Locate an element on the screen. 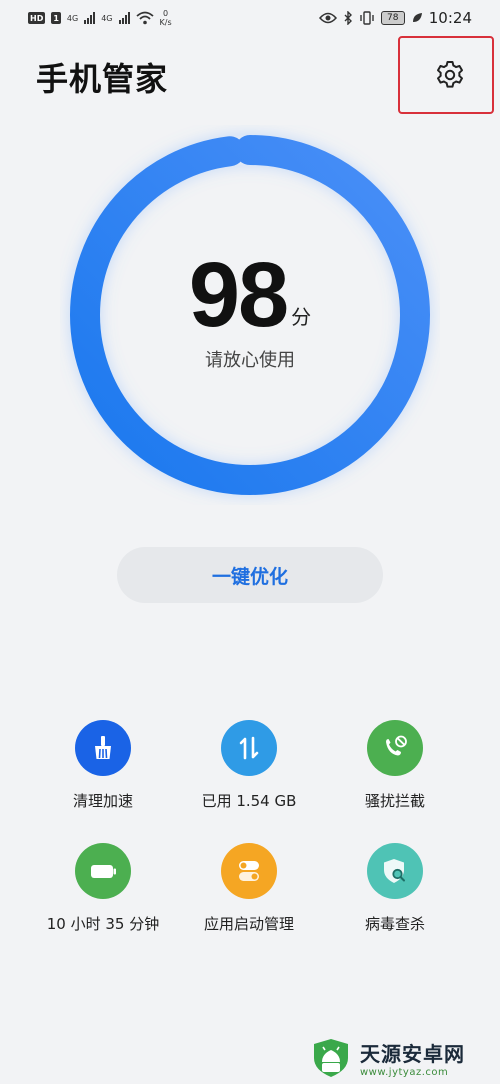 The height and width of the screenshot is (1084, 500). call-block-icon is located at coordinates (396, 745).